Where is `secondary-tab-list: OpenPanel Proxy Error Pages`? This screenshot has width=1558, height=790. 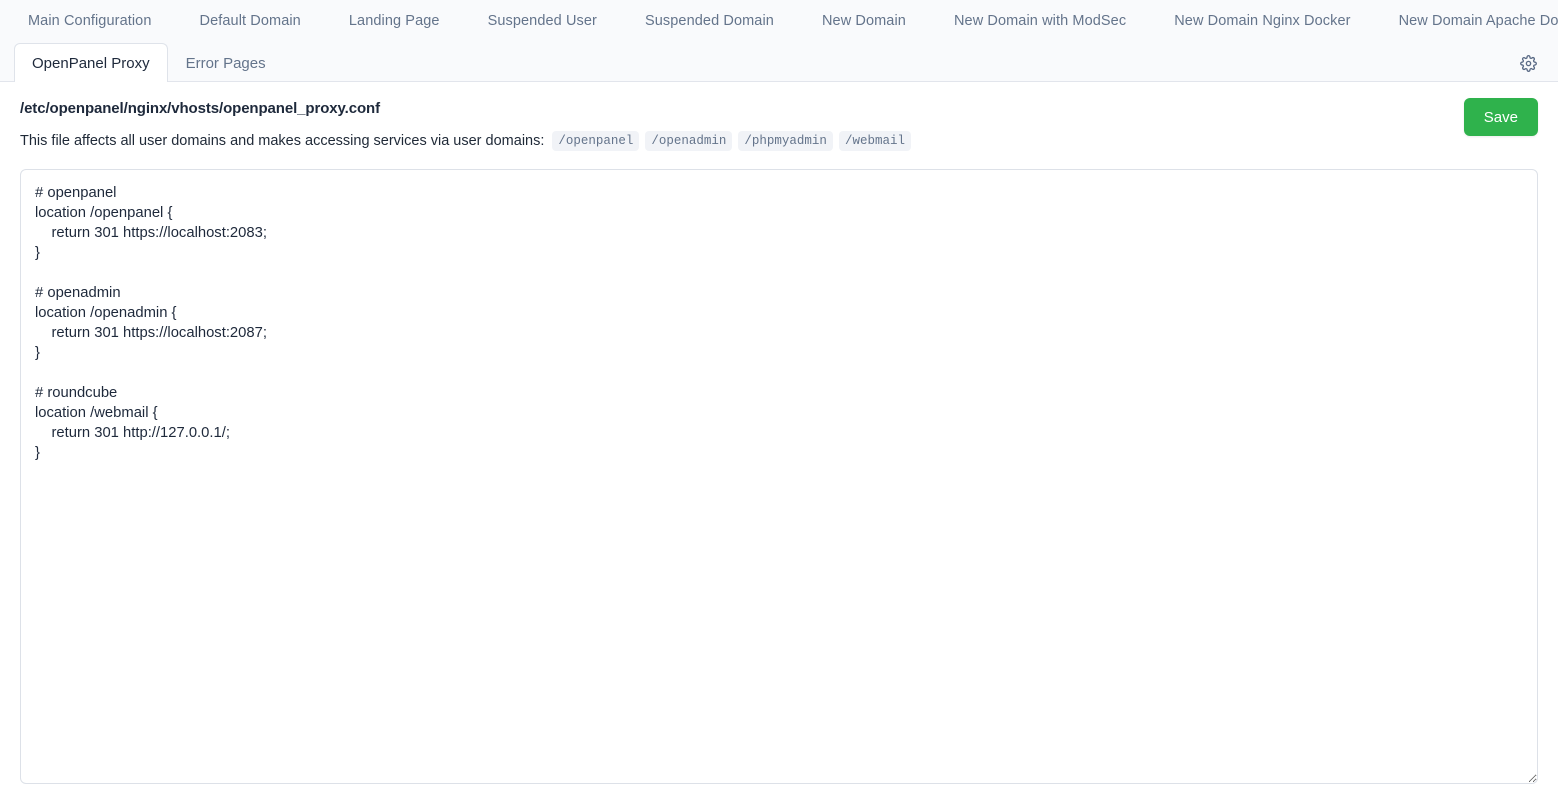
secondary-tab-list: OpenPanel Proxy Error Pages is located at coordinates (779, 63).